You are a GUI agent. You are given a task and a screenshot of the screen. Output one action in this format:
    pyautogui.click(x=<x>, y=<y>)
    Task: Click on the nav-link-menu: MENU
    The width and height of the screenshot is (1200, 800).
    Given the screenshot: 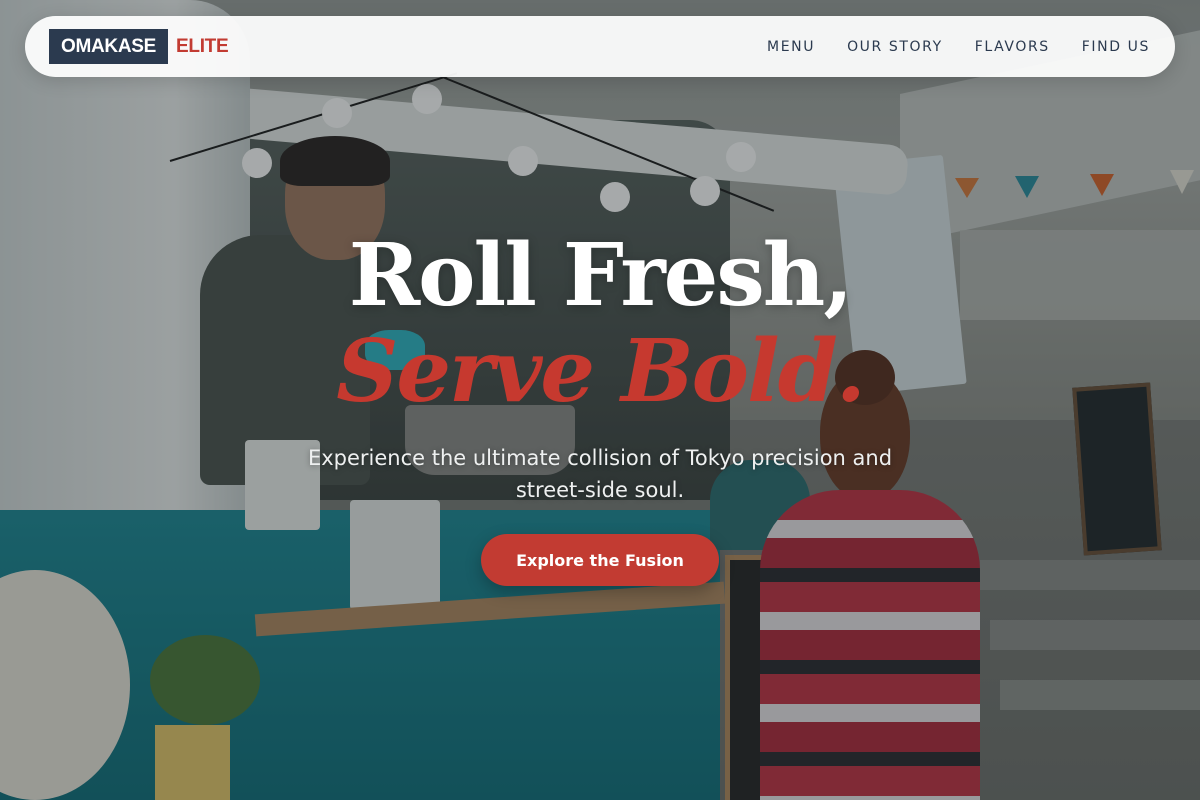 What is the action you would take?
    pyautogui.click(x=791, y=47)
    